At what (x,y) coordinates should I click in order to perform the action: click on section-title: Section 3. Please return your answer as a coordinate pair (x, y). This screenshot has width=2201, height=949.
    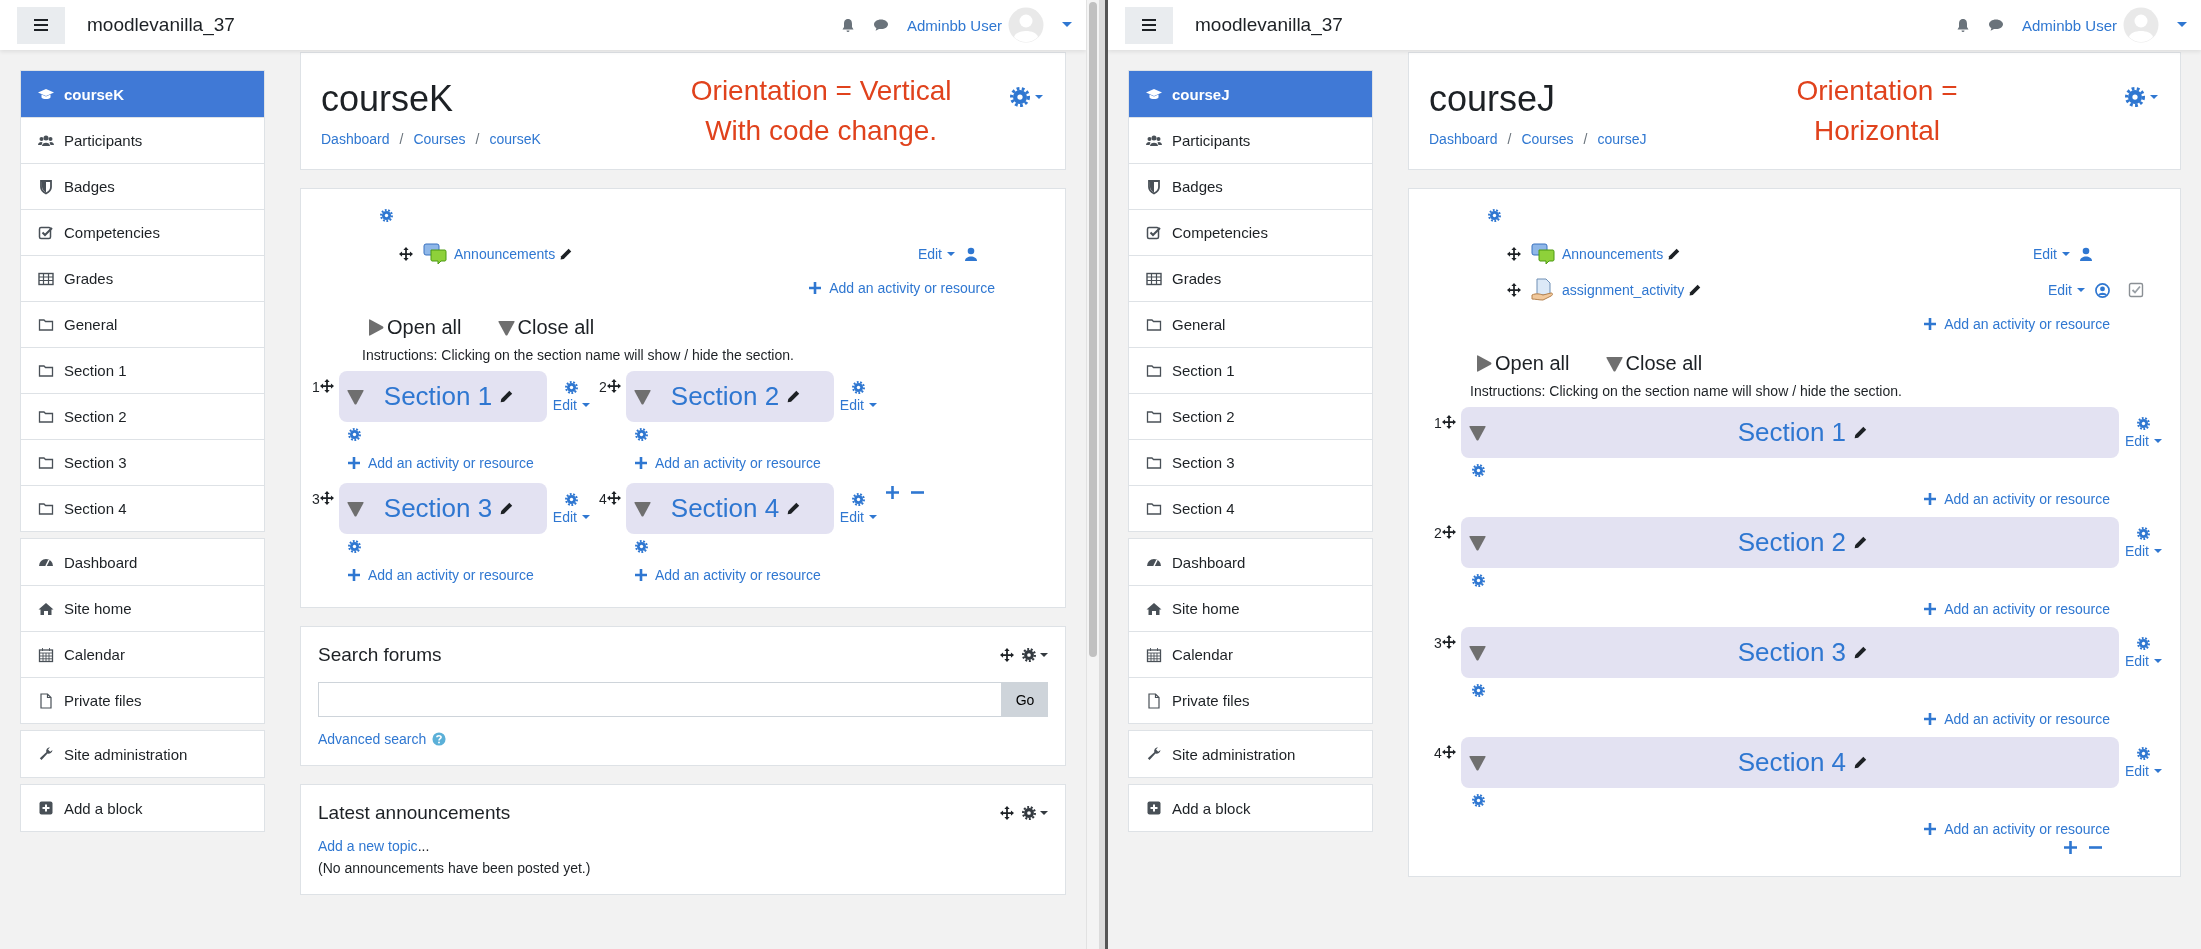
    Looking at the image, I should click on (1792, 652).